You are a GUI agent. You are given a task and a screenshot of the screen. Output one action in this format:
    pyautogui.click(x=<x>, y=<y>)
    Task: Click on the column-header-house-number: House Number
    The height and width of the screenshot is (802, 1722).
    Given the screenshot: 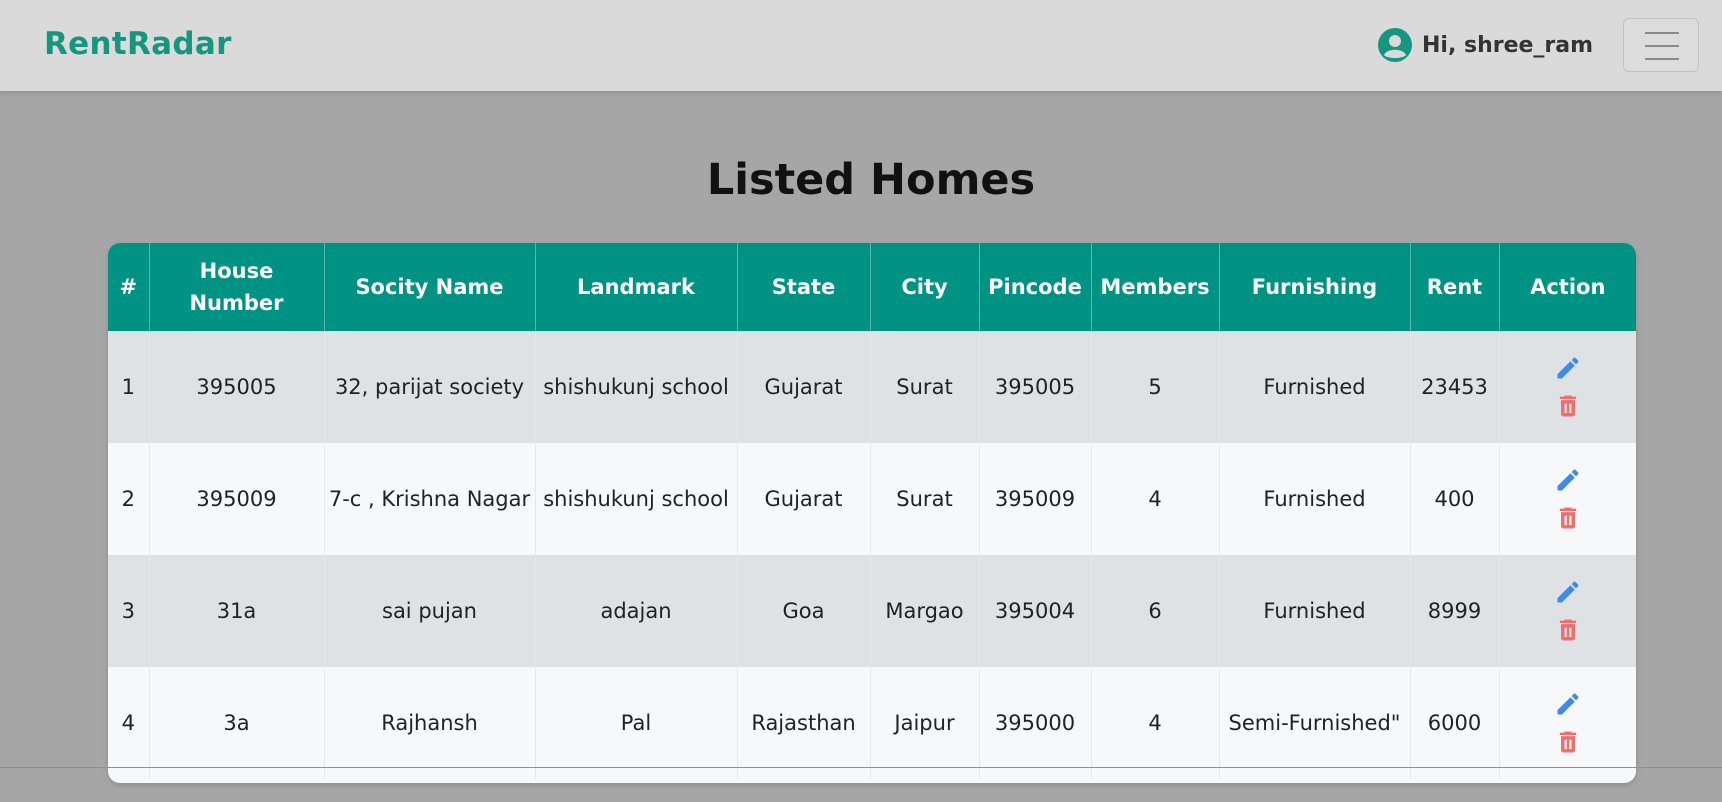 What is the action you would take?
    pyautogui.click(x=237, y=287)
    